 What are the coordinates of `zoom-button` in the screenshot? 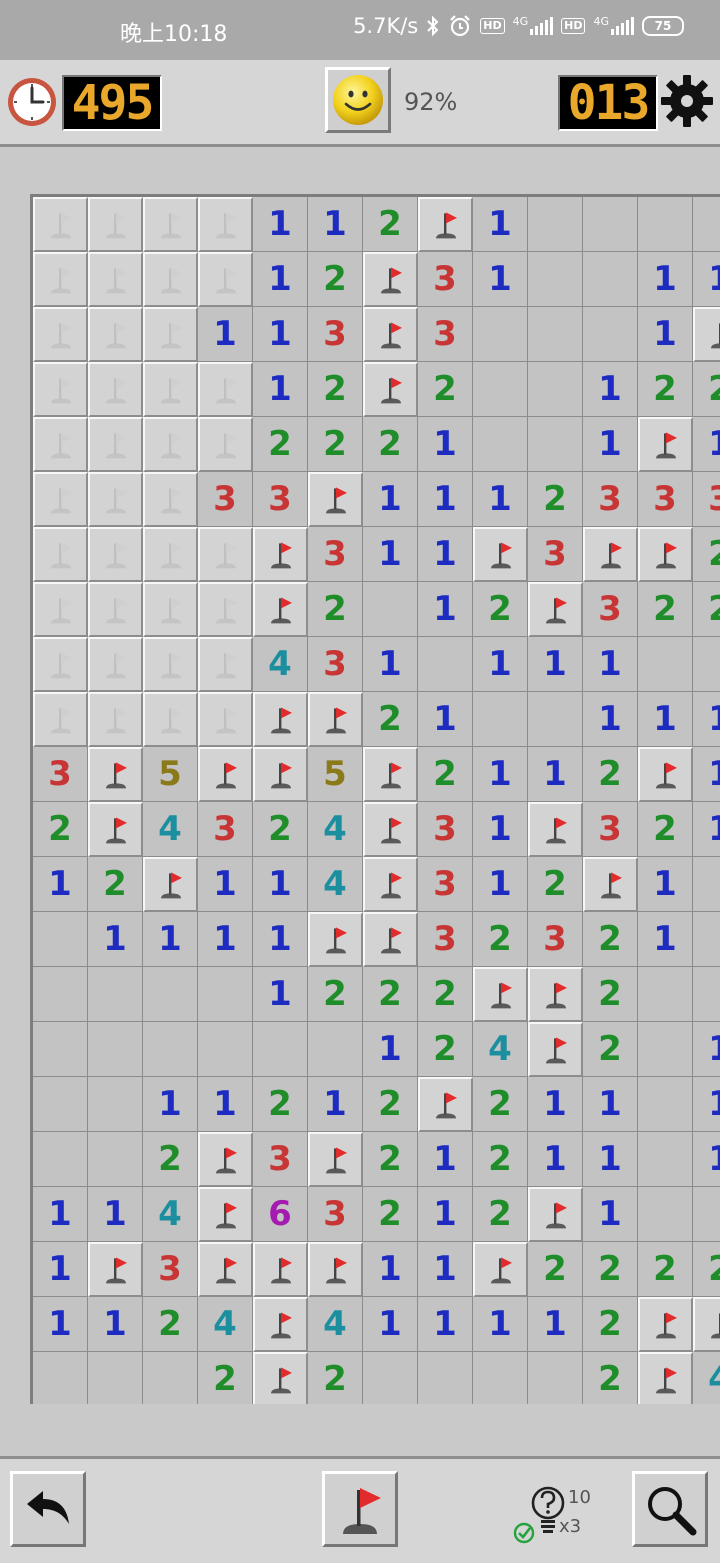 It's located at (670, 1509).